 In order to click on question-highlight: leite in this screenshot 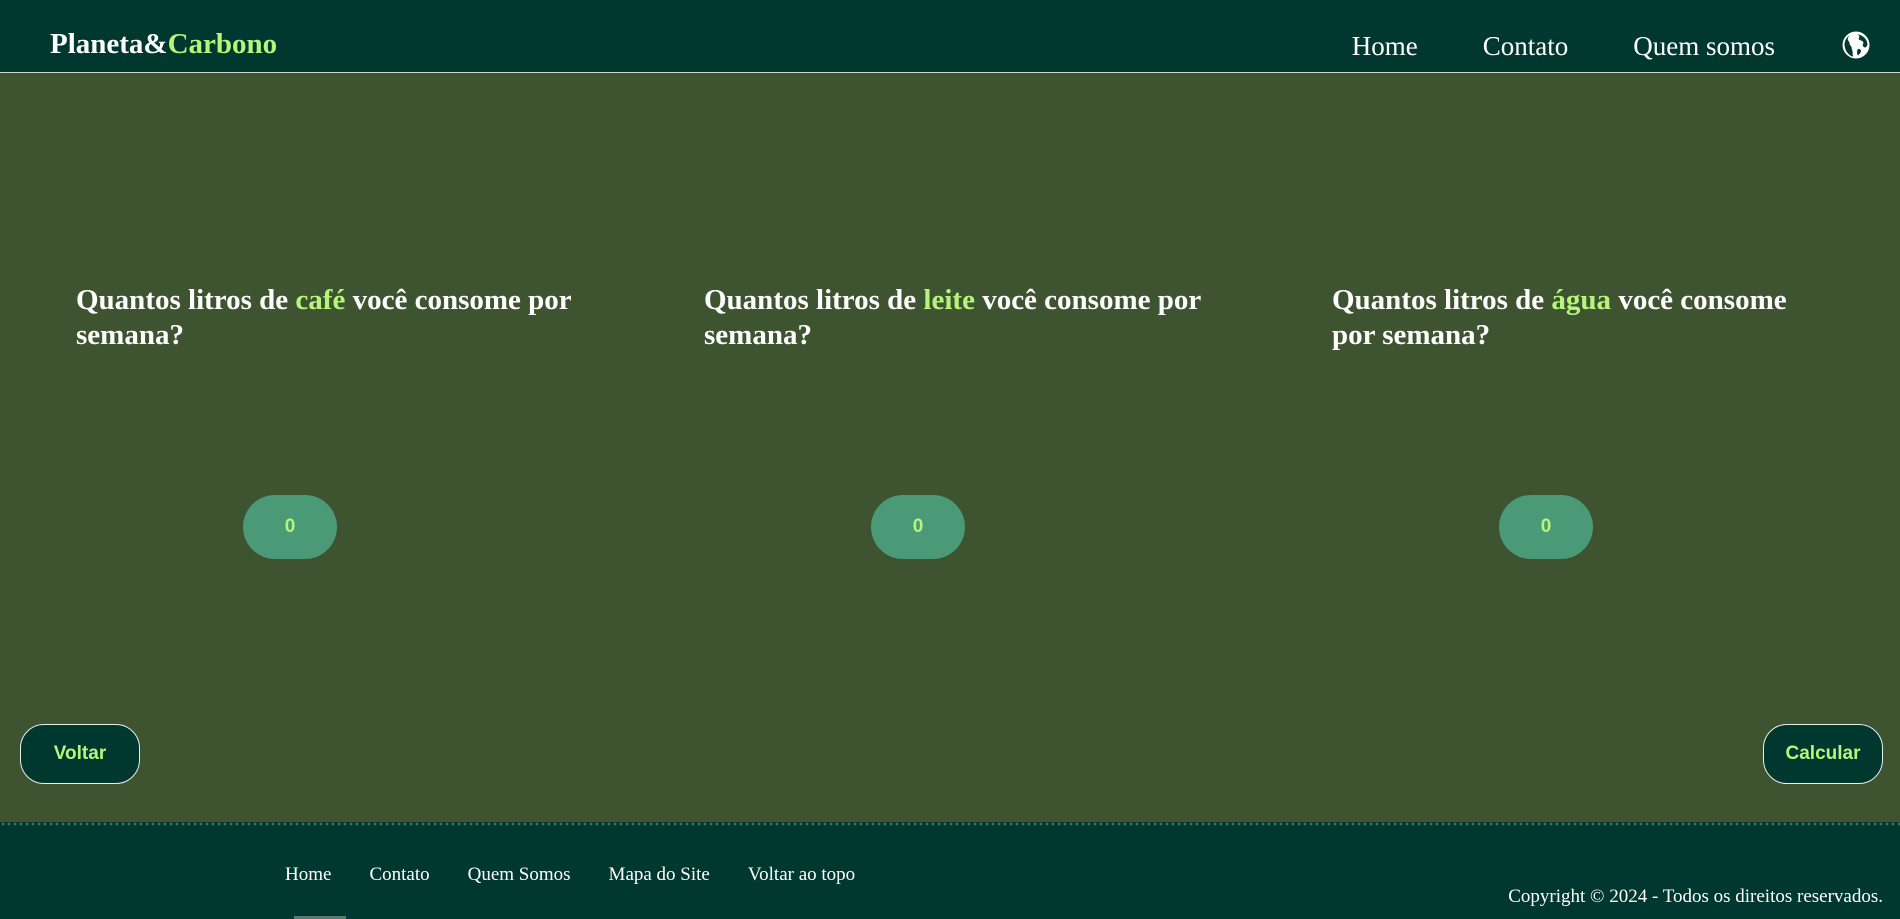, I will do `click(949, 300)`.